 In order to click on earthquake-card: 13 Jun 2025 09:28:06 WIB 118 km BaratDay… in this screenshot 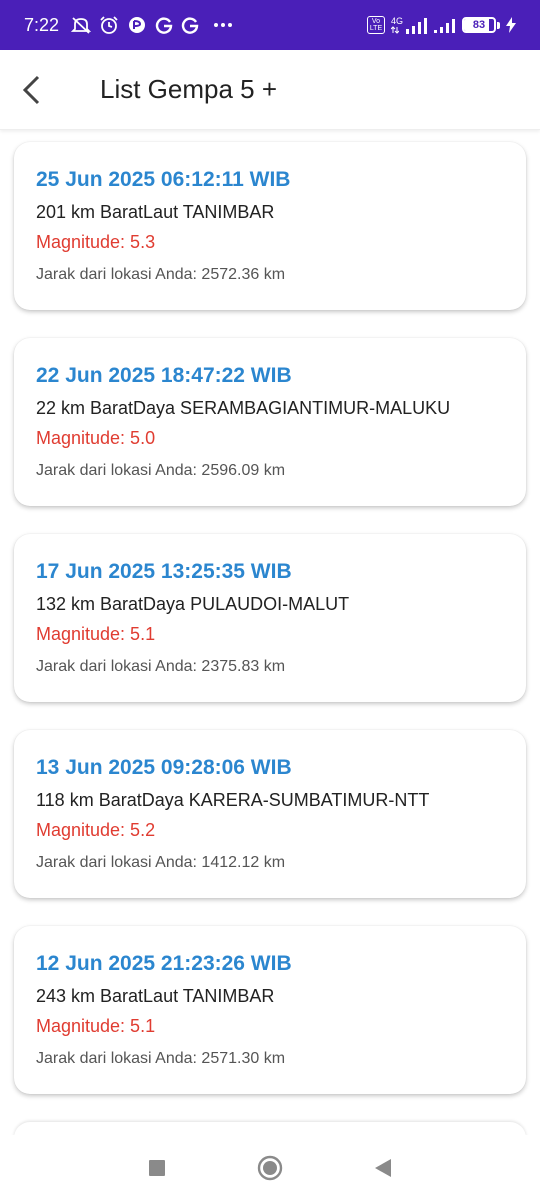, I will do `click(270, 814)`.